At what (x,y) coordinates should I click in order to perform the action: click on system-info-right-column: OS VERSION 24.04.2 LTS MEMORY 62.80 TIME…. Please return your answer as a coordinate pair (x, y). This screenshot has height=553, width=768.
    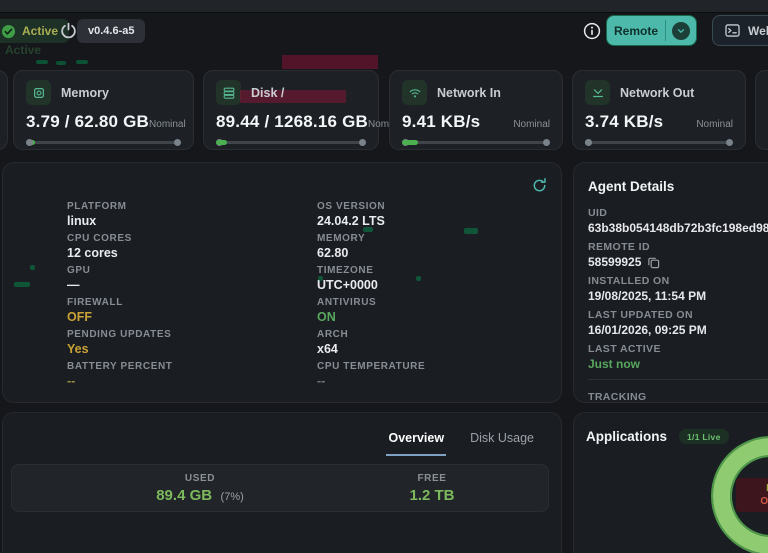
    Looking at the image, I should click on (371, 297).